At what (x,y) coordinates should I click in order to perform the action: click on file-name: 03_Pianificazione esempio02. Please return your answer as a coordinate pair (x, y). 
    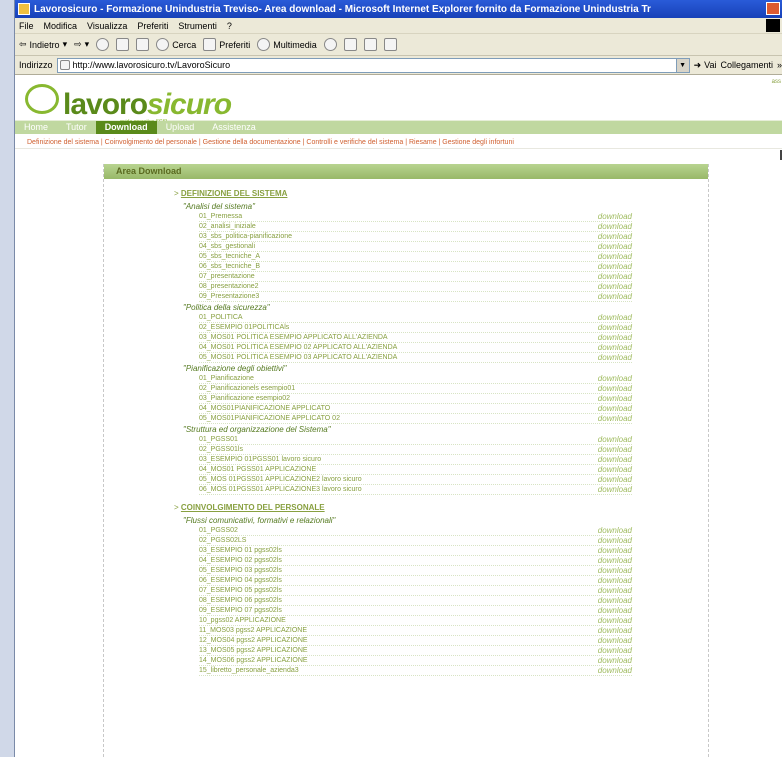
    Looking at the image, I should click on (245, 398).